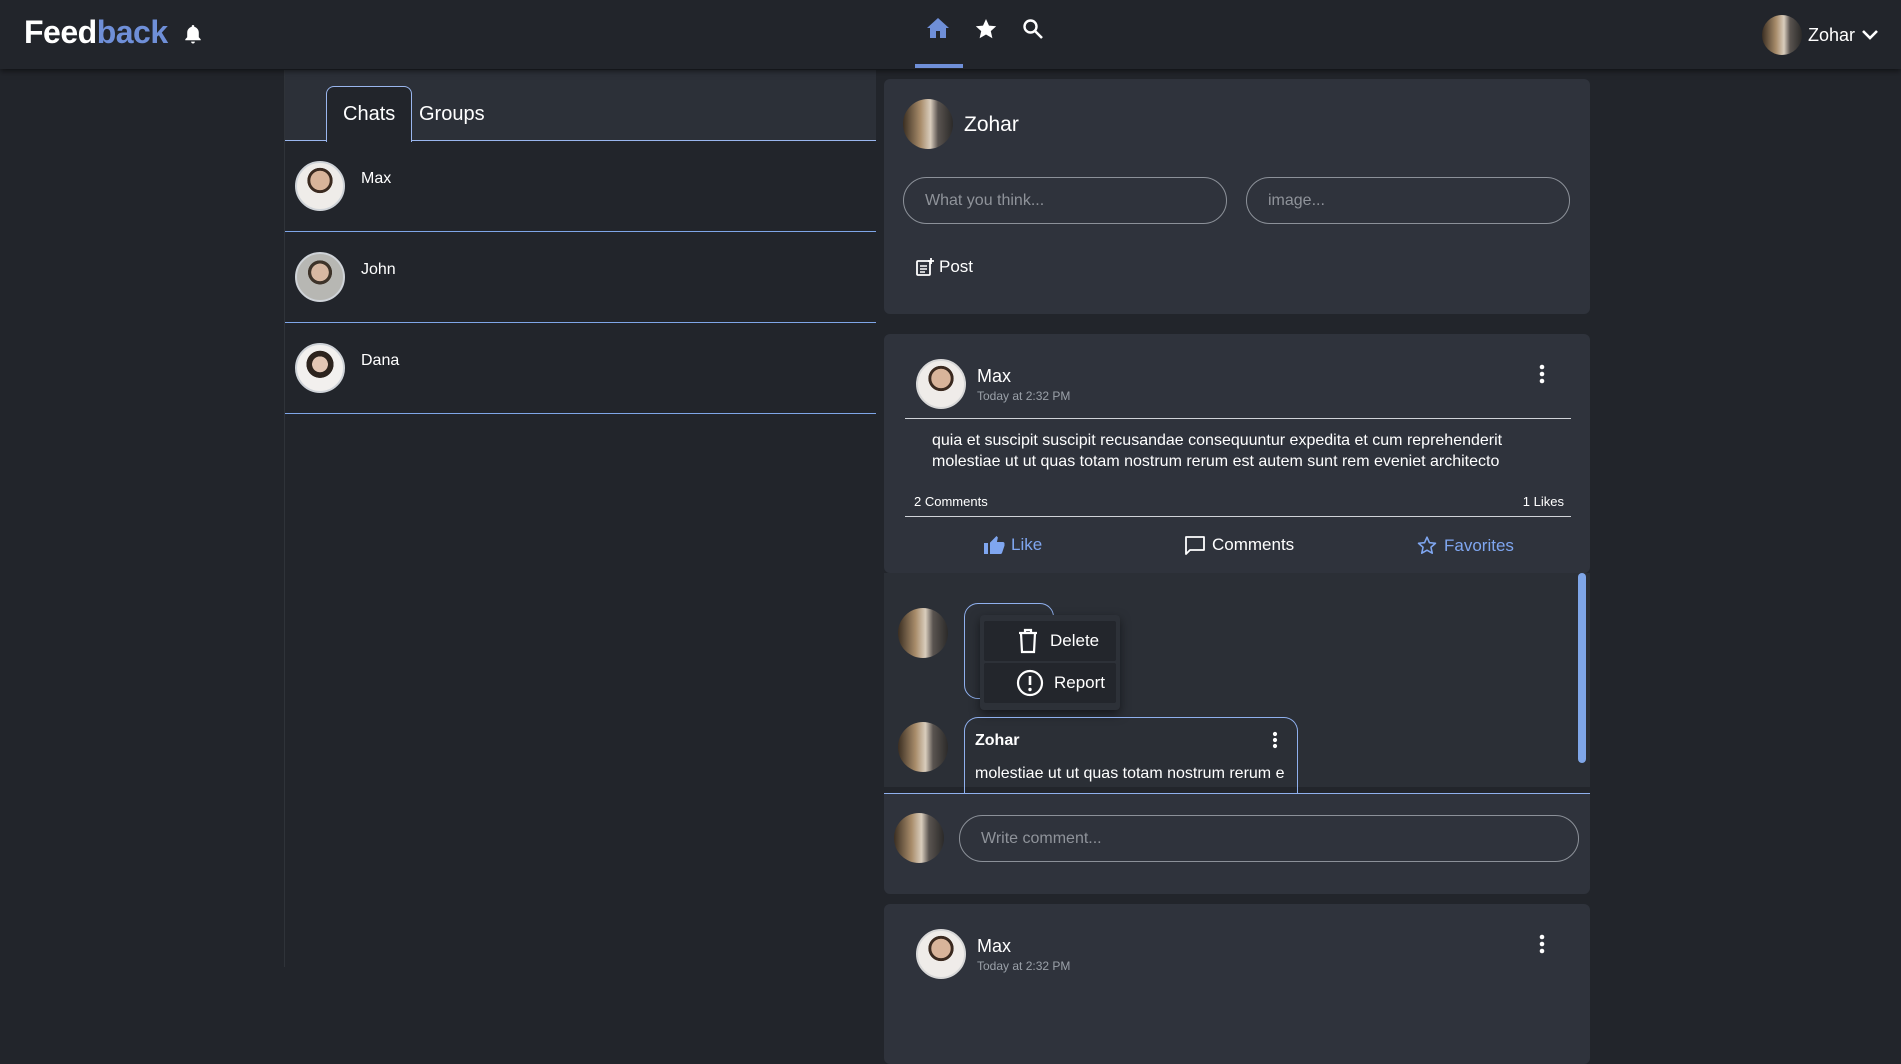 This screenshot has height=1064, width=1901. I want to click on post-button: Post, so click(944, 267).